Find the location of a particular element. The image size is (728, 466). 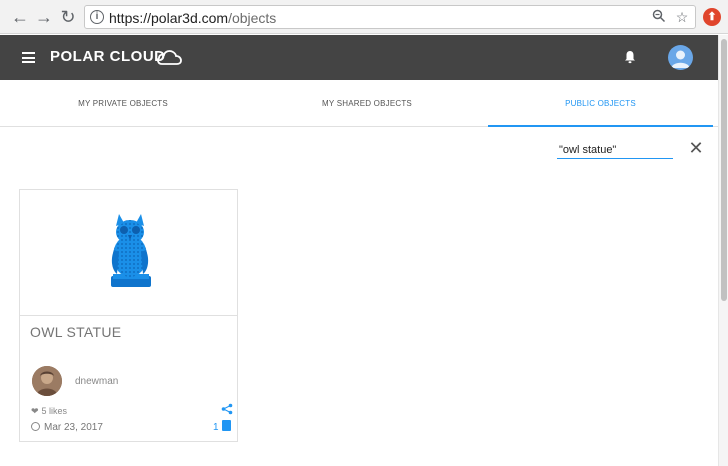

user-avatar is located at coordinates (680, 57).